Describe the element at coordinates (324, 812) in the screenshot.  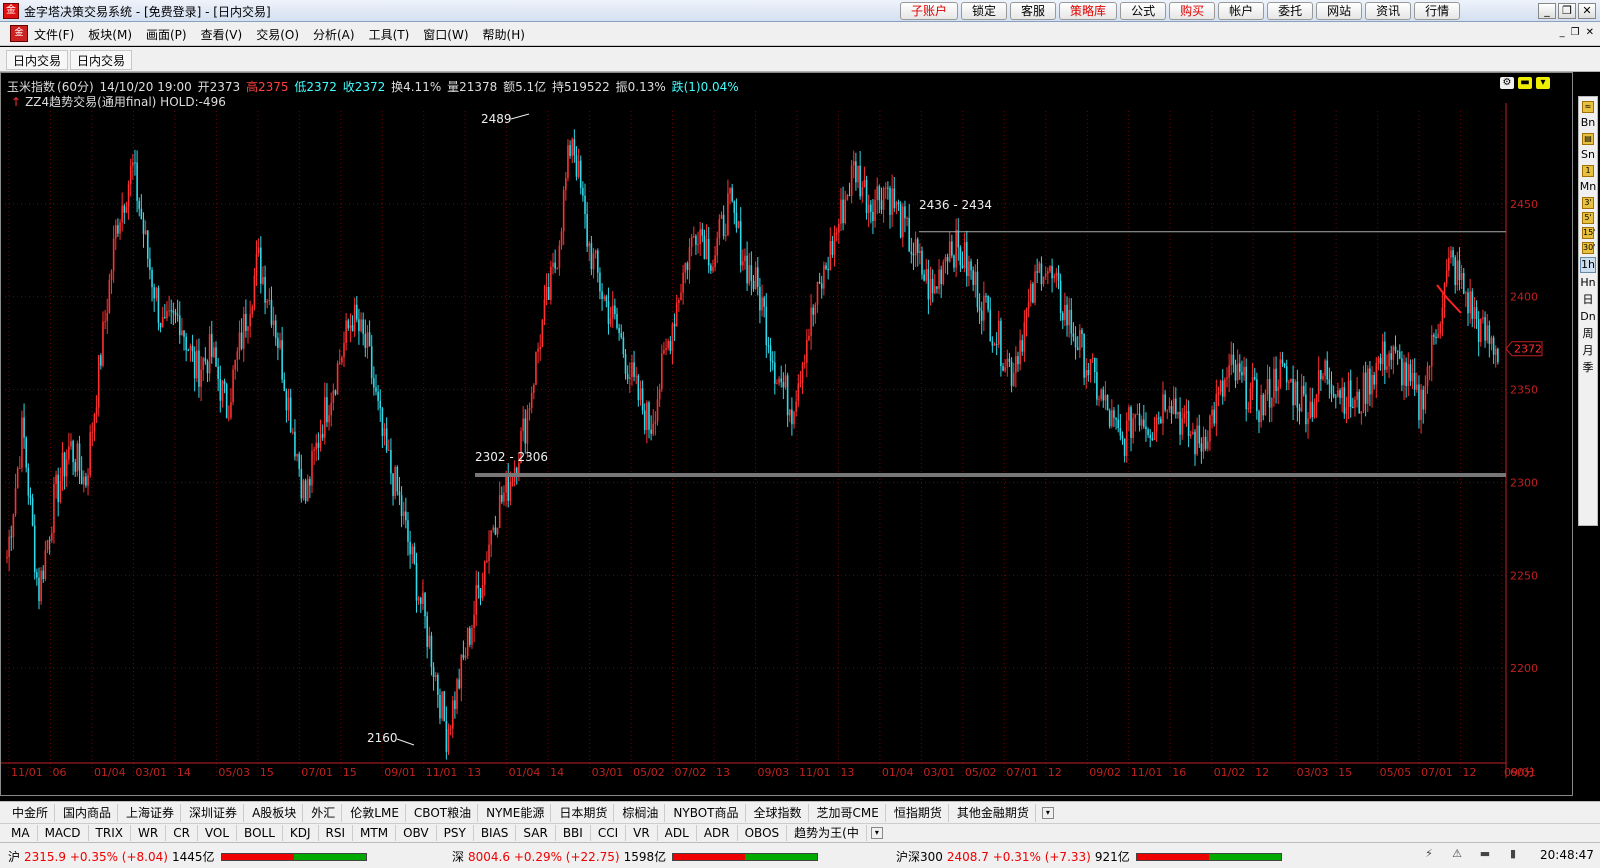
I see `sector-forex: 外汇` at that location.